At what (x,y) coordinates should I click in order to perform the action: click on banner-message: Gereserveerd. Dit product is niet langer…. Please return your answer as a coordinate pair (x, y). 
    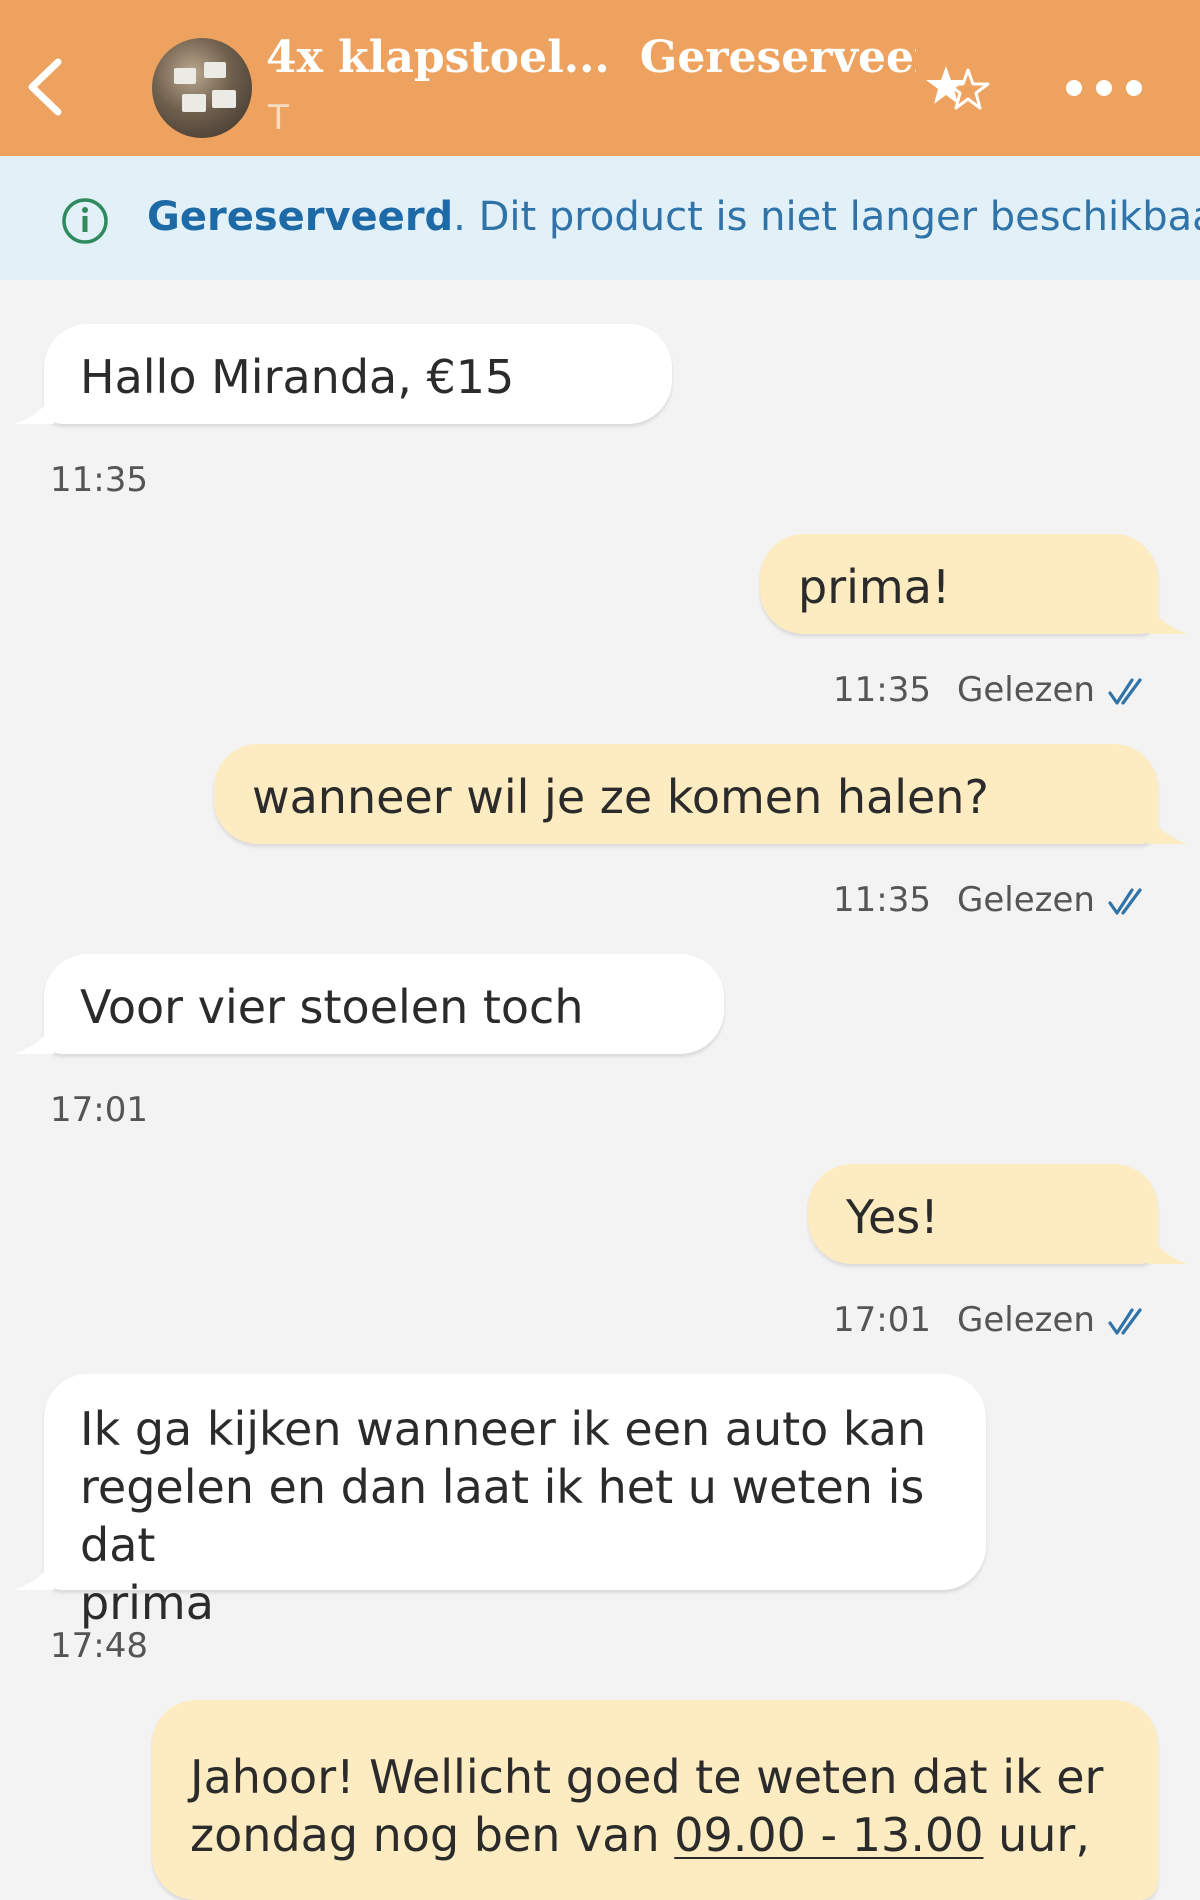
    Looking at the image, I should click on (673, 217).